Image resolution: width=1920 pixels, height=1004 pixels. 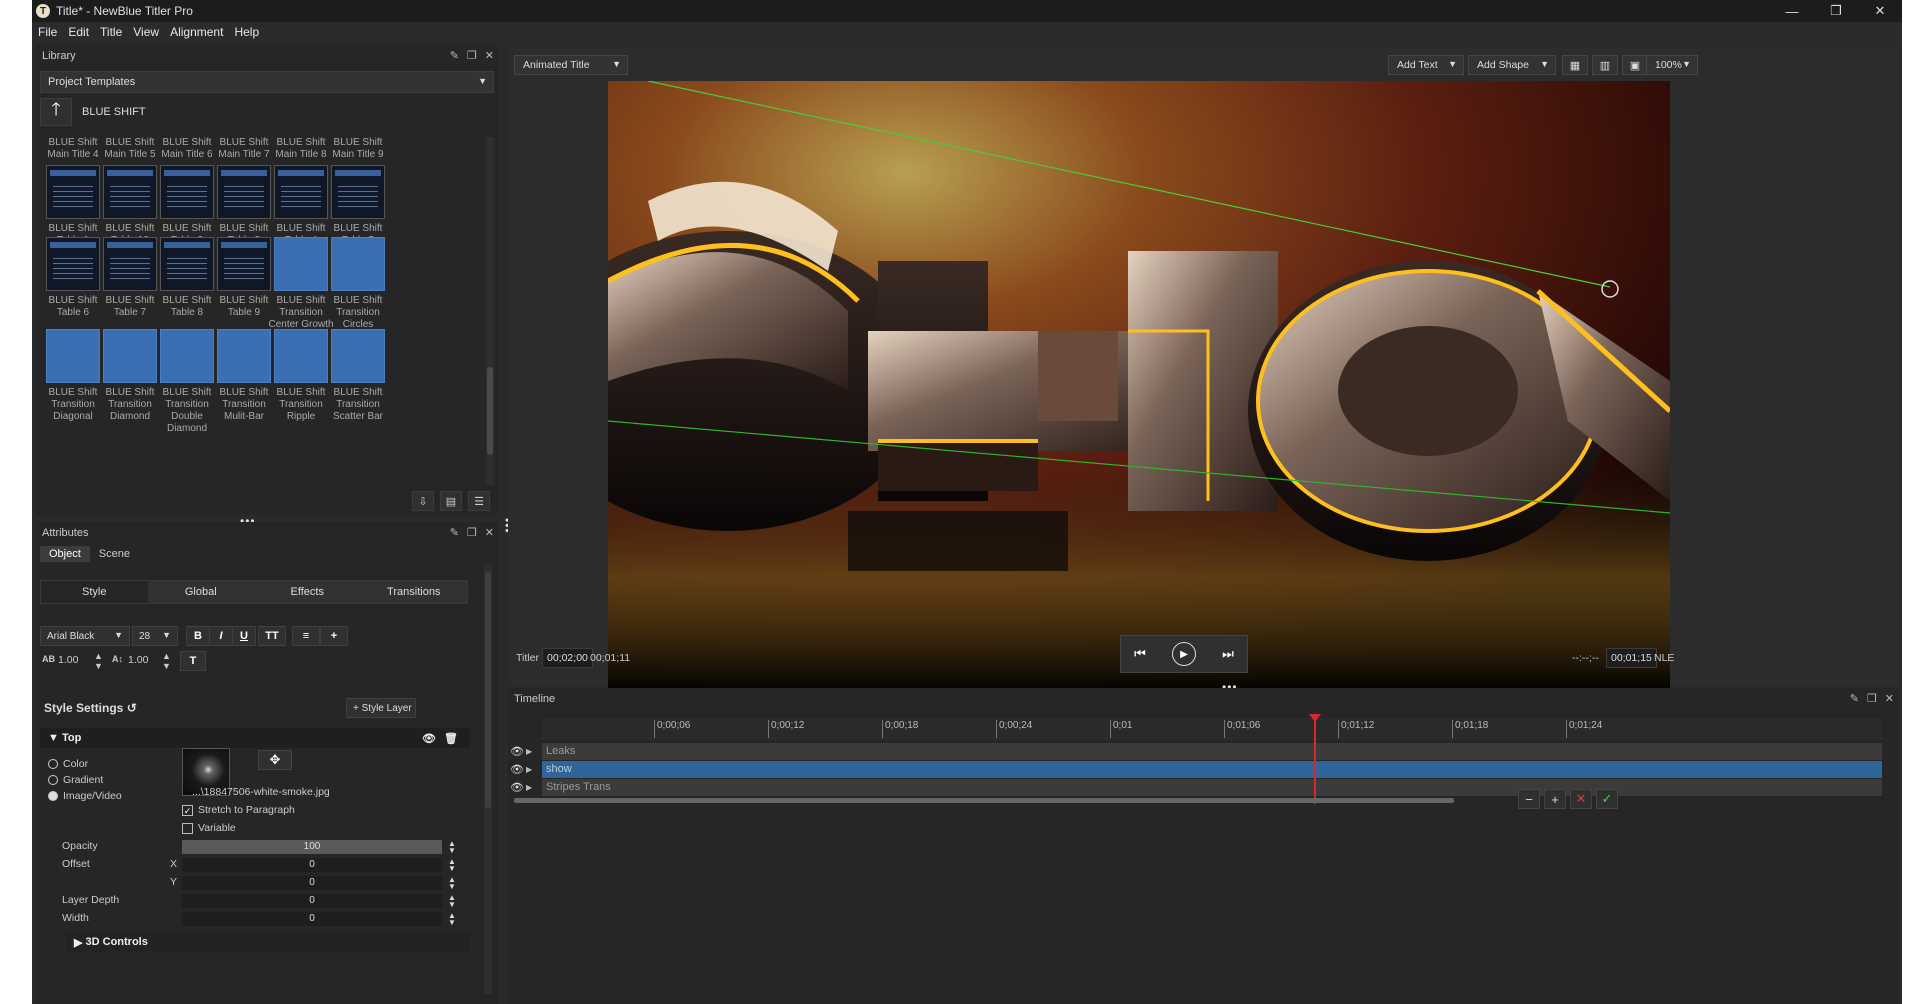 What do you see at coordinates (1880, 11) in the screenshot?
I see `close-button: ✕` at bounding box center [1880, 11].